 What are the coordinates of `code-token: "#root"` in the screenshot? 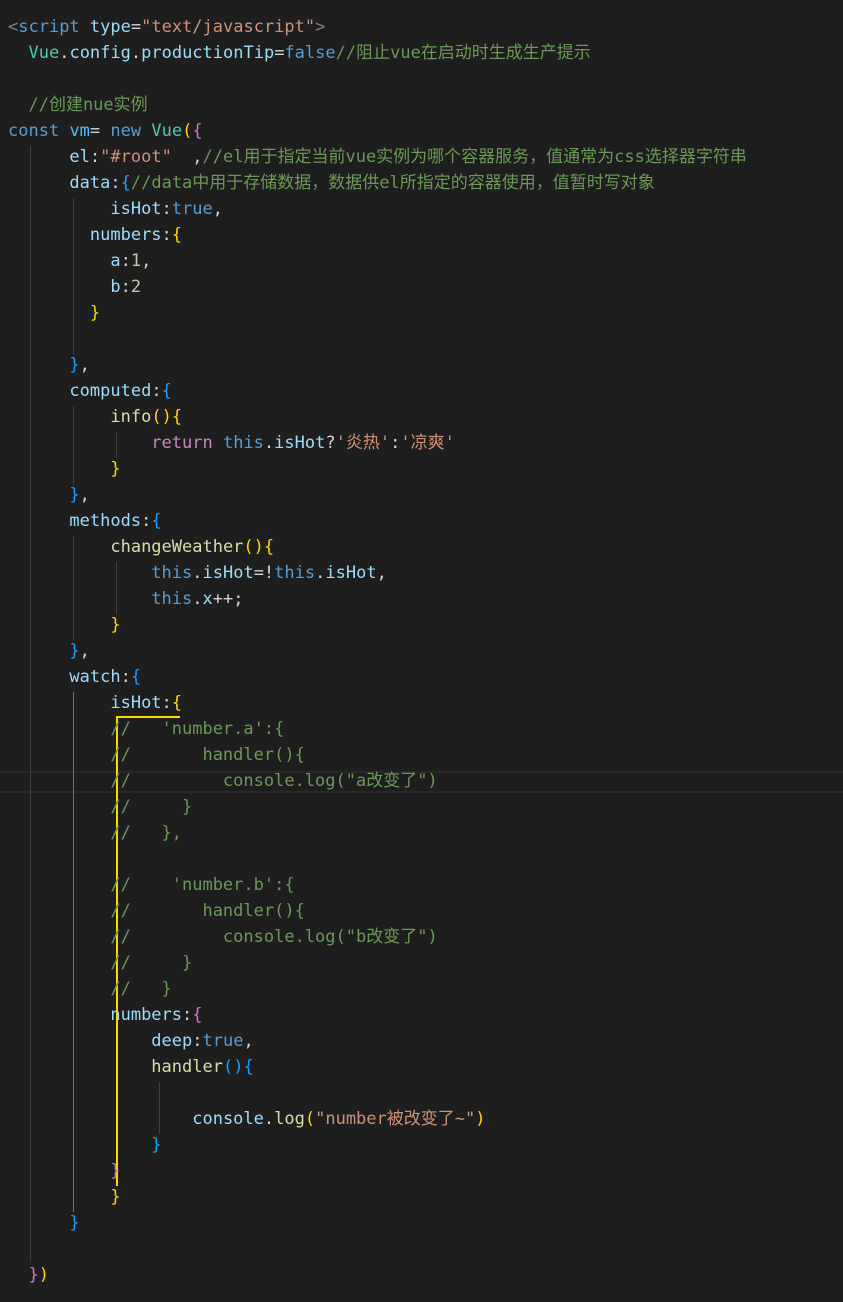 It's located at (136, 157).